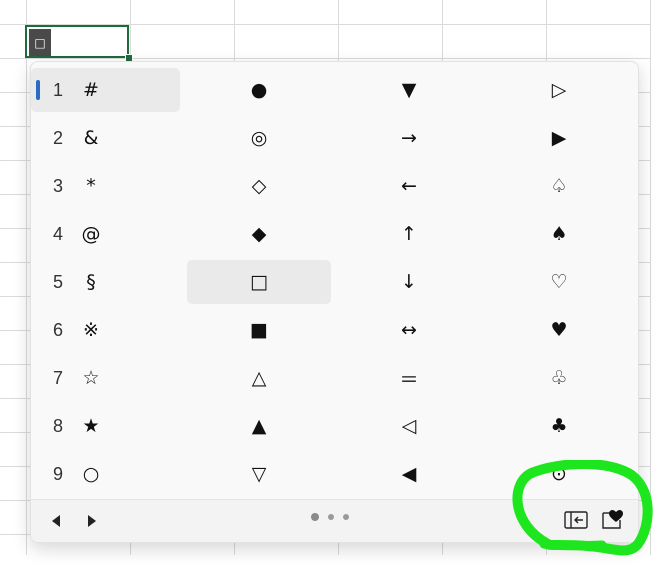  I want to click on symbol-item: △, so click(259, 378).